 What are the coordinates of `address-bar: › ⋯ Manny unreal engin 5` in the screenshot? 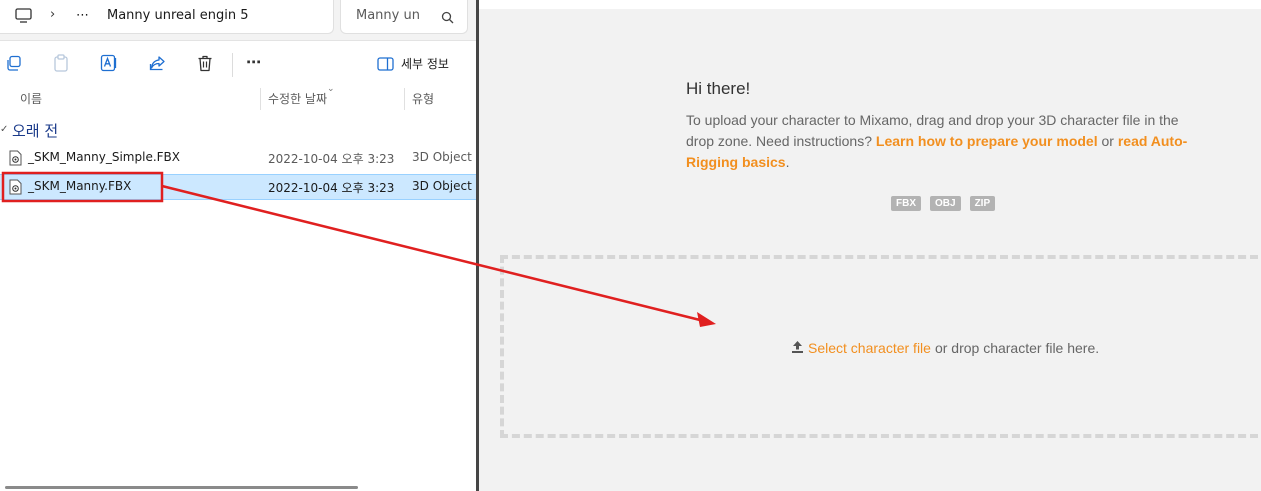 It's located at (167, 17).